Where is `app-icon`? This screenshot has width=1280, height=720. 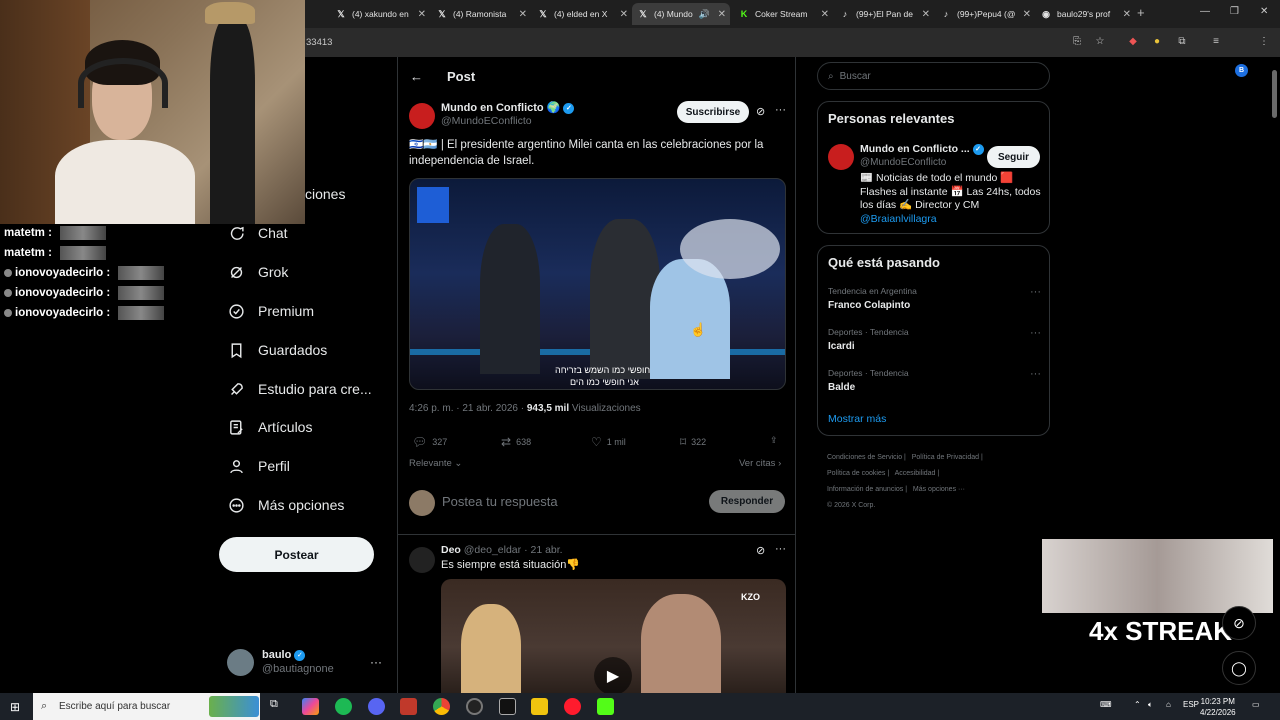
app-icon is located at coordinates (408, 706).